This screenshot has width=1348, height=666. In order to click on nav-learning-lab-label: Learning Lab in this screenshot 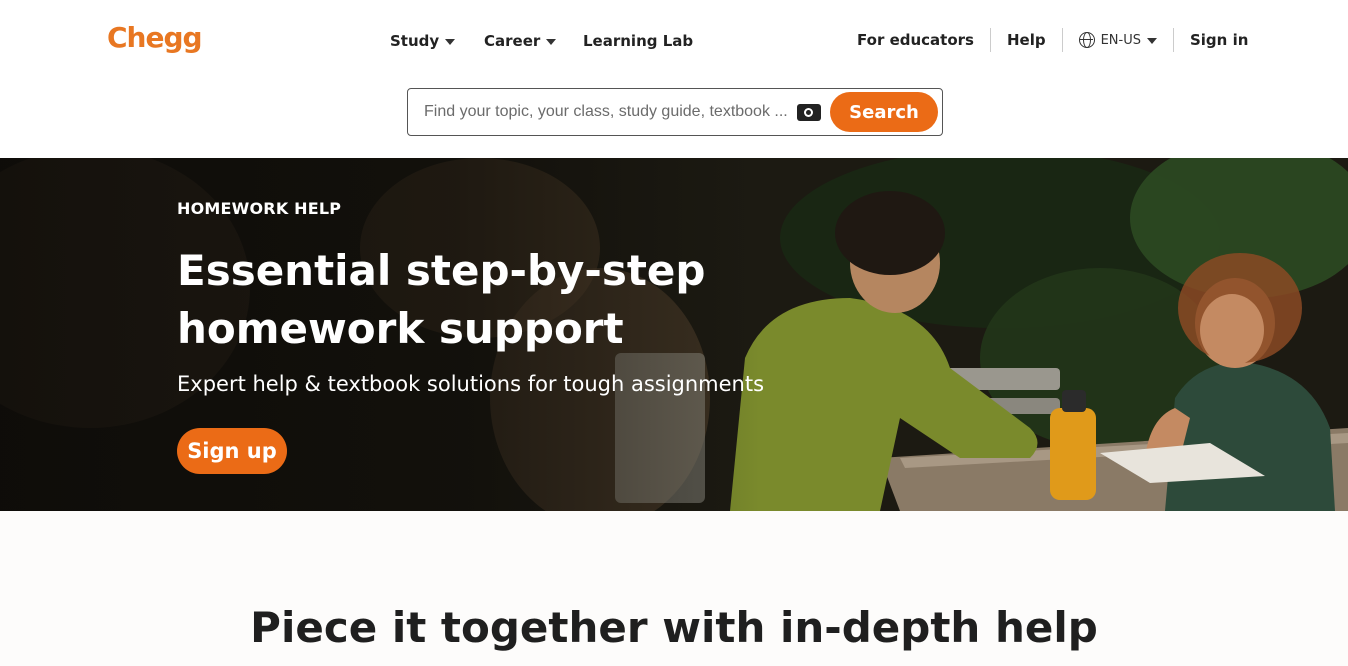, I will do `click(638, 41)`.